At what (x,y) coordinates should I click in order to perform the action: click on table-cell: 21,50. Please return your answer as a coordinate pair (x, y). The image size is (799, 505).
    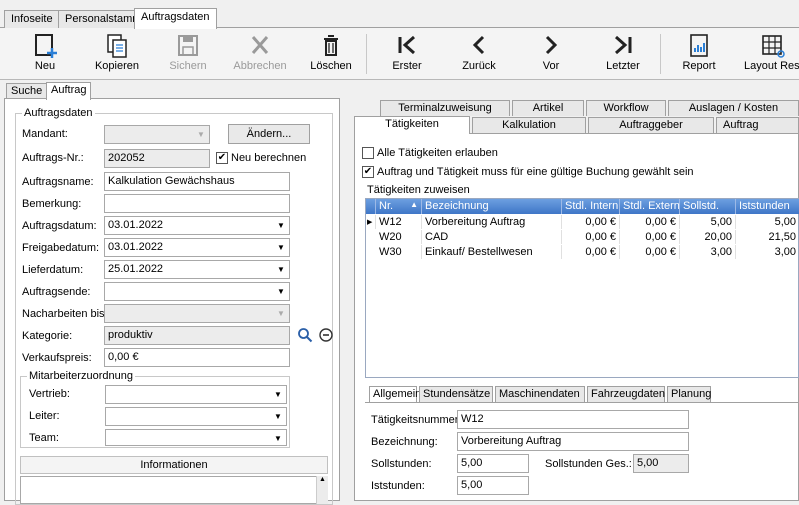
    Looking at the image, I should click on (767, 237).